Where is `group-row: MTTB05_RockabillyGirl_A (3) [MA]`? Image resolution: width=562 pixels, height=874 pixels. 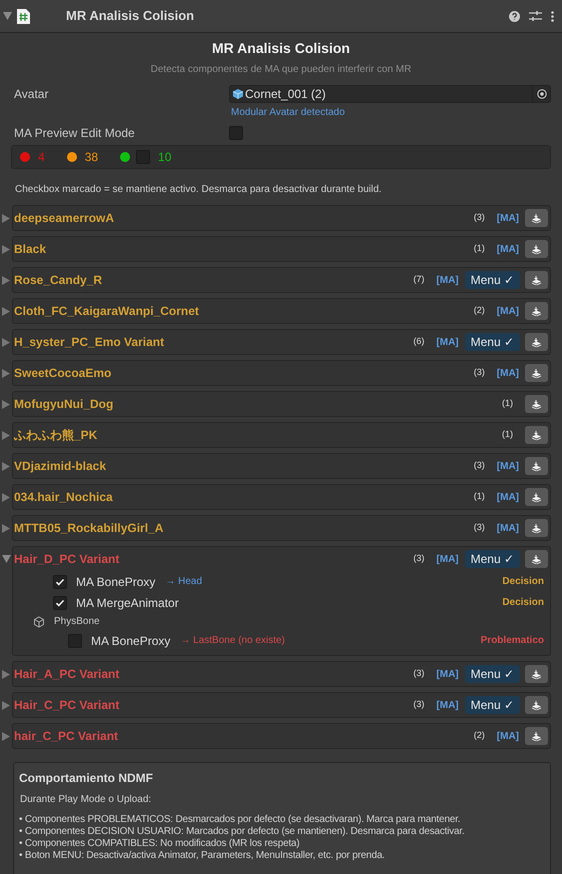
group-row: MTTB05_RockabillyGirl_A (3) [MA] is located at coordinates (281, 528).